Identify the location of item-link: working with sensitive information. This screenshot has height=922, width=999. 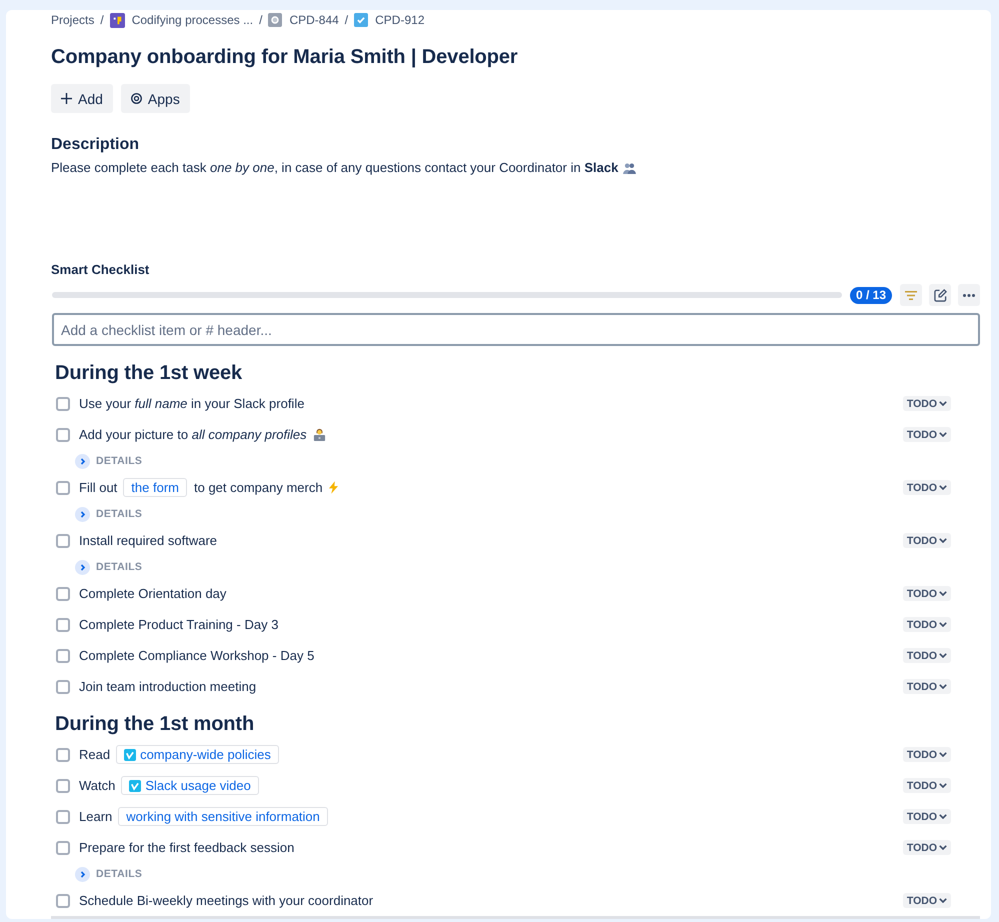
(223, 816).